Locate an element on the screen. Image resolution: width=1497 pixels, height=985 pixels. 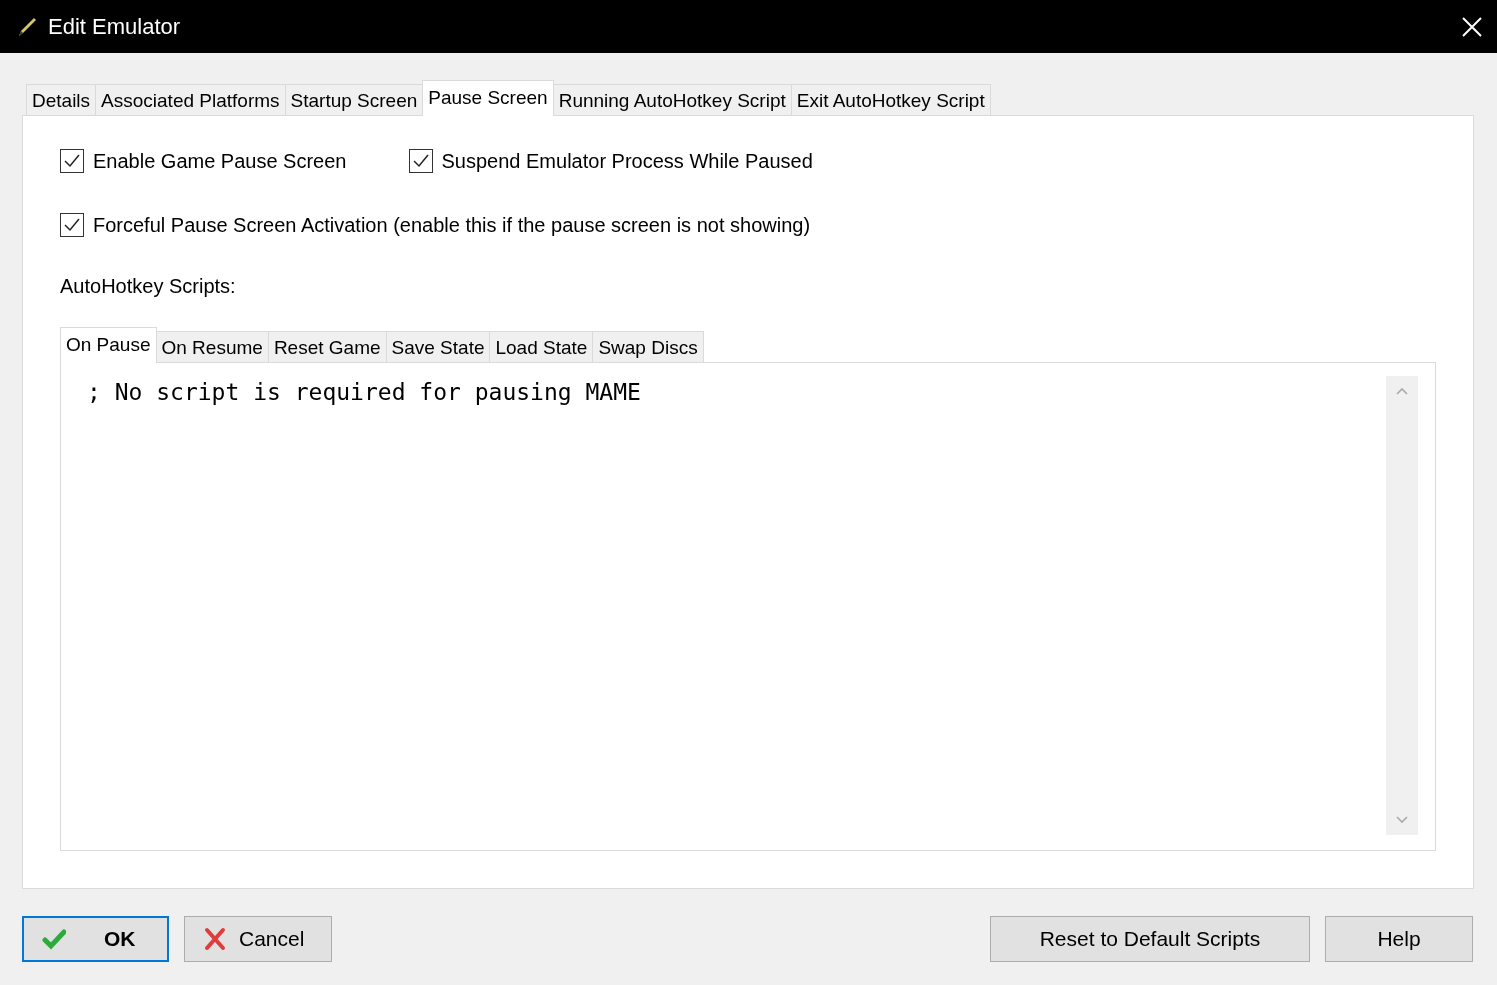
script-tab: Save State is located at coordinates (438, 346).